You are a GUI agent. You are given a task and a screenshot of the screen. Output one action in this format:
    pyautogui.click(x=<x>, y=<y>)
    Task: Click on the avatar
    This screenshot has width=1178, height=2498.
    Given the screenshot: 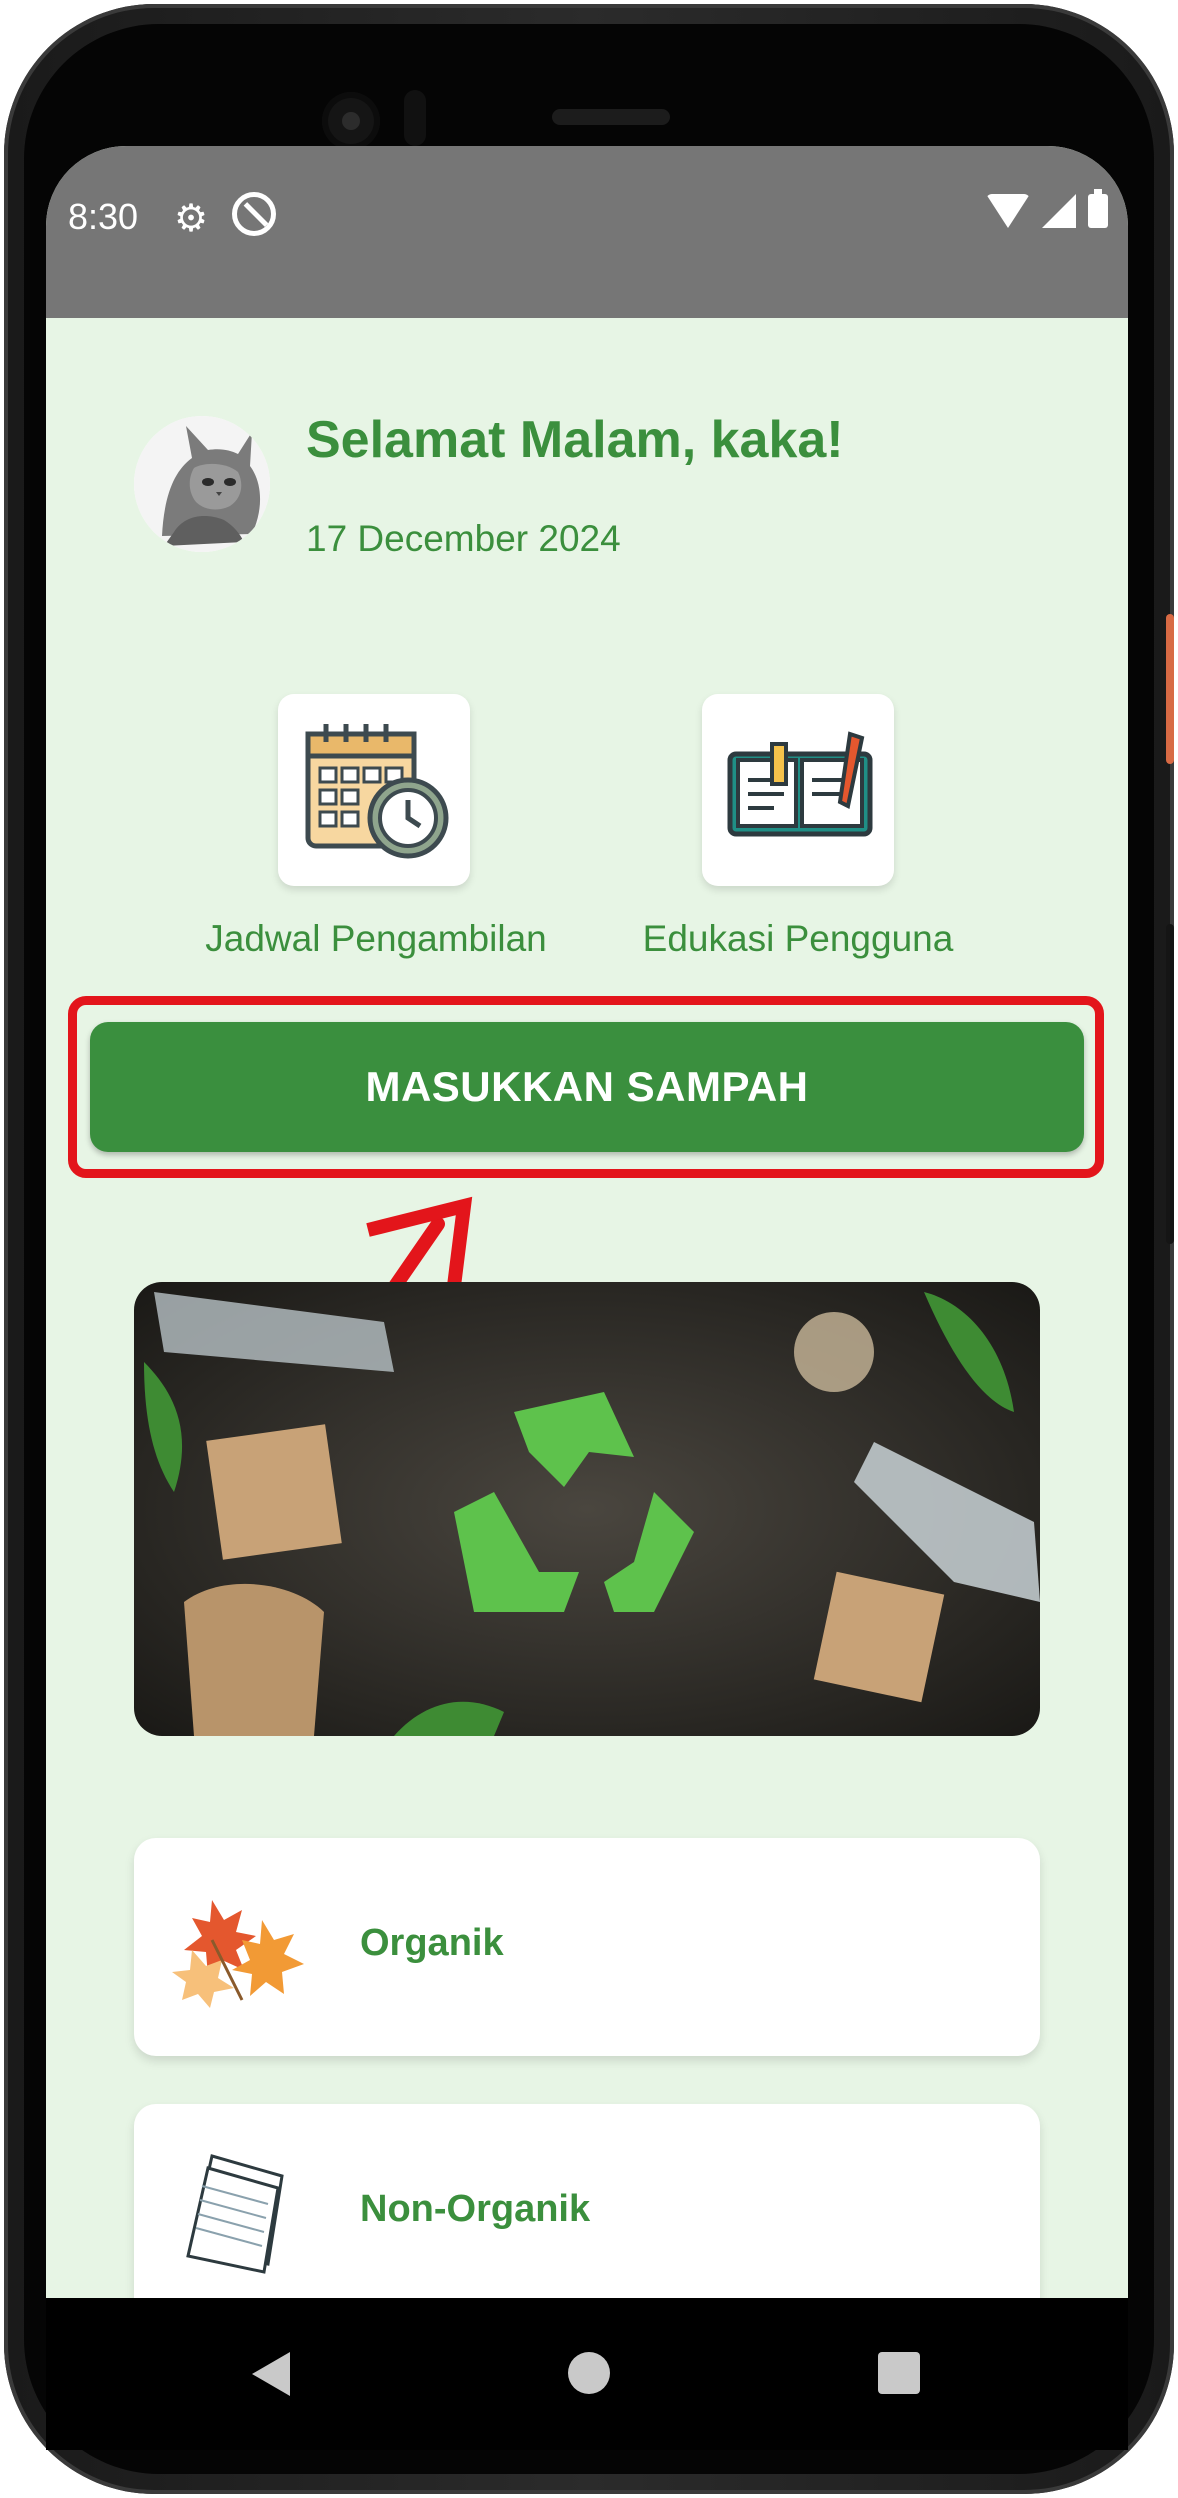 What is the action you would take?
    pyautogui.click(x=202, y=484)
    